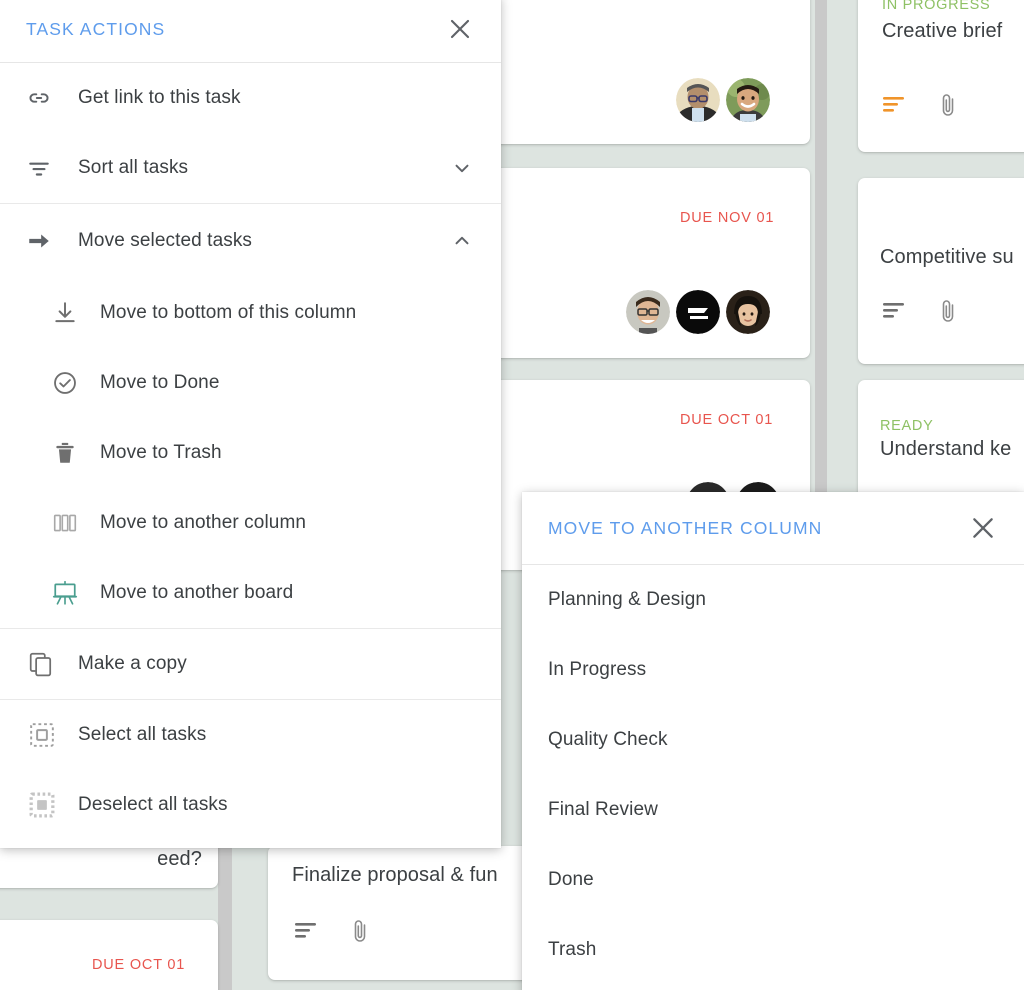 This screenshot has height=990, width=1024. What do you see at coordinates (39, 98) in the screenshot?
I see `link-icon` at bounding box center [39, 98].